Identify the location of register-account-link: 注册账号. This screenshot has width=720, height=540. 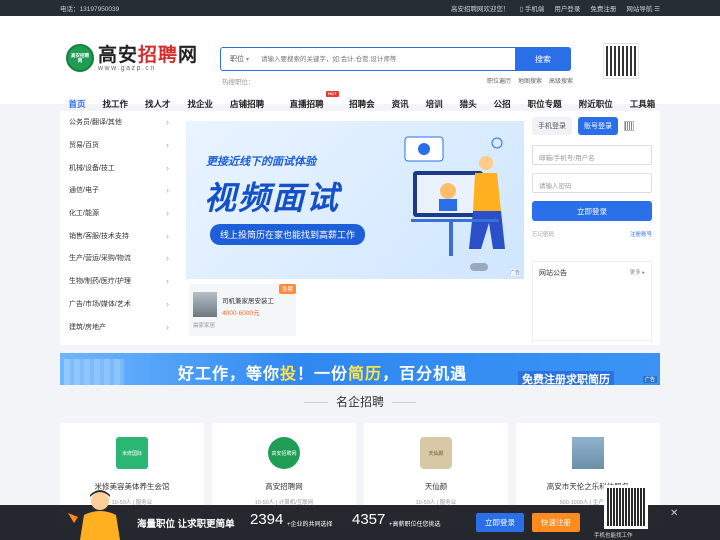
(641, 234).